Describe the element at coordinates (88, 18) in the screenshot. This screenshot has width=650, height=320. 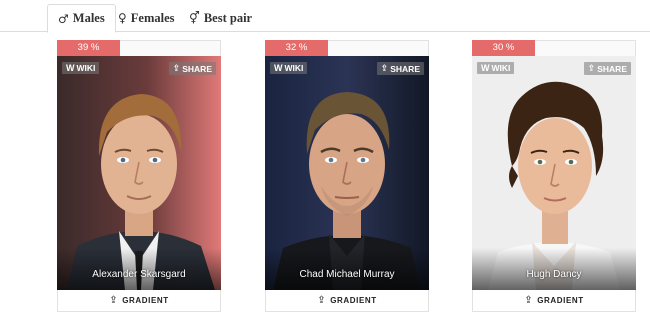
I see `tab-males-label: Males` at that location.